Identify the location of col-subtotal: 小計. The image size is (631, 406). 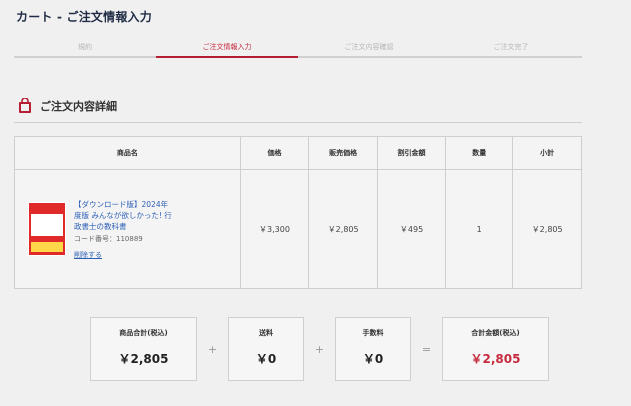
(547, 153).